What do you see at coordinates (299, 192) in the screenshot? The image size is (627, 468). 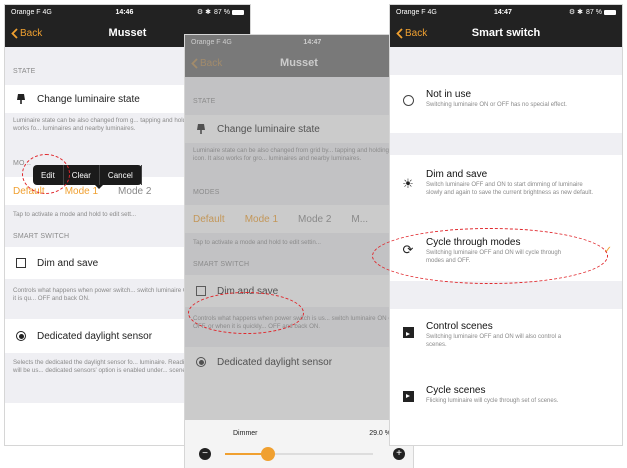 I see `section-modes-header: MODES` at bounding box center [299, 192].